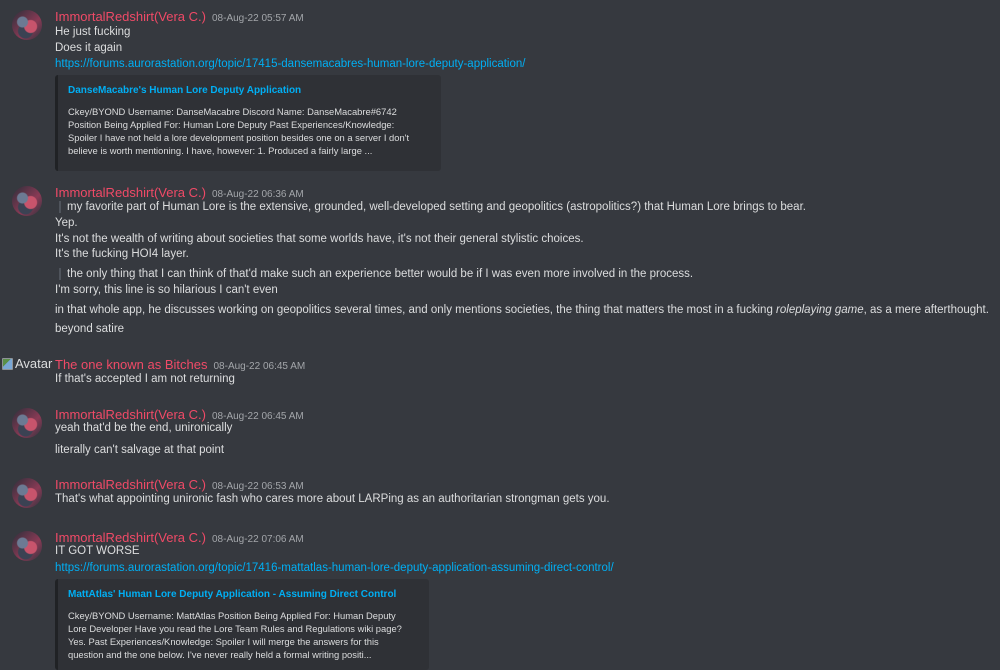 Image resolution: width=1000 pixels, height=670 pixels. I want to click on timestamp: 08-Aug-22 05:57 AM, so click(257, 18).